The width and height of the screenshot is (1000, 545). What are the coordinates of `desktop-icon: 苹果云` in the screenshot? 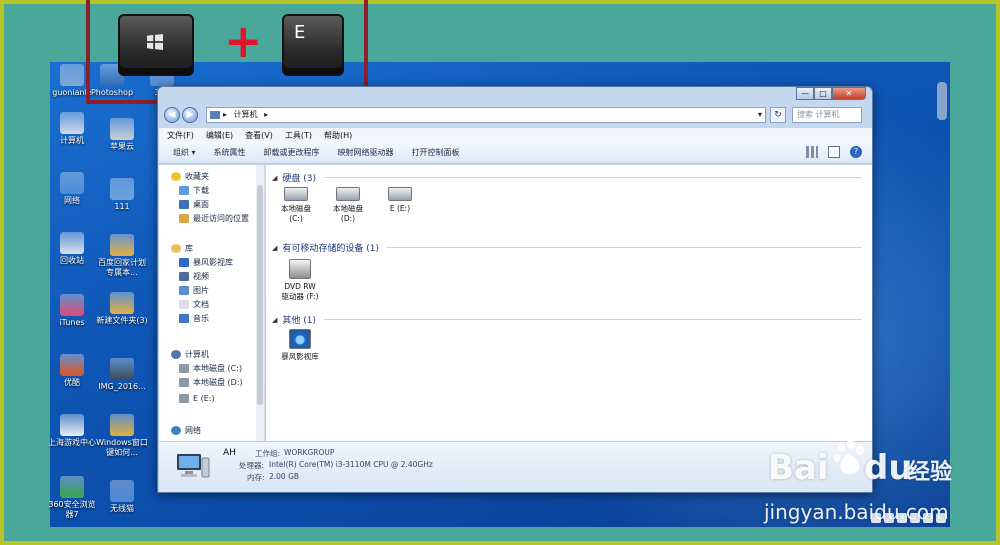 It's located at (122, 135).